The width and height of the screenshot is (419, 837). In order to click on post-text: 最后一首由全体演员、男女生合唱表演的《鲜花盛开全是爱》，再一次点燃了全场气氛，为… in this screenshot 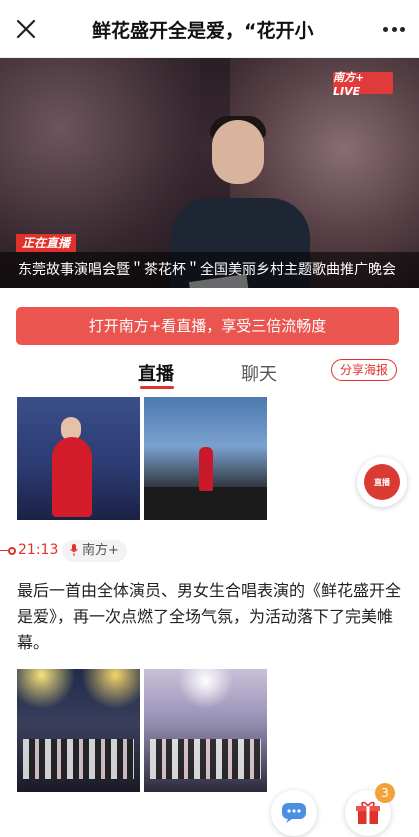, I will do `click(209, 616)`.